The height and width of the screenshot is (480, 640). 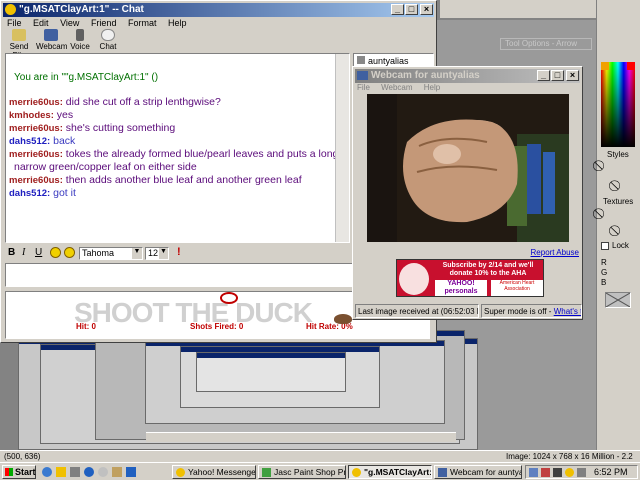 I want to click on cursor-coords: (500, 636), so click(x=22, y=456).